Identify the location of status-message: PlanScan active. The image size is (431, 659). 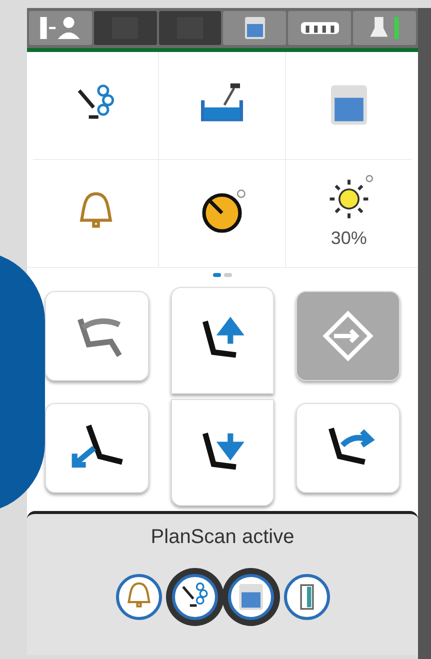
(222, 537).